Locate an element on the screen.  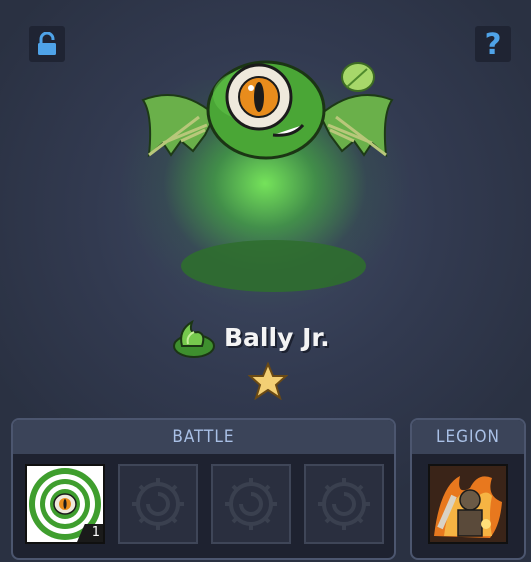
fire-warrior-portrait-icon is located at coordinates (468, 504).